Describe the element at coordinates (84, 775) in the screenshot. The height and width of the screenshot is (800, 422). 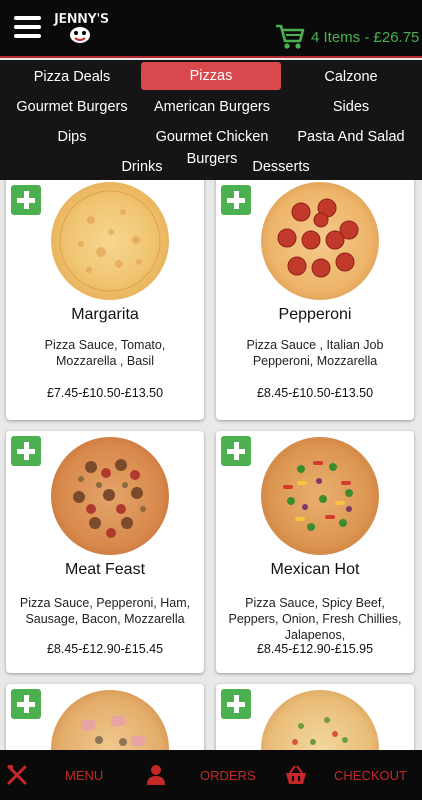
I see `bottom-nav-menu-label: MENU` at that location.